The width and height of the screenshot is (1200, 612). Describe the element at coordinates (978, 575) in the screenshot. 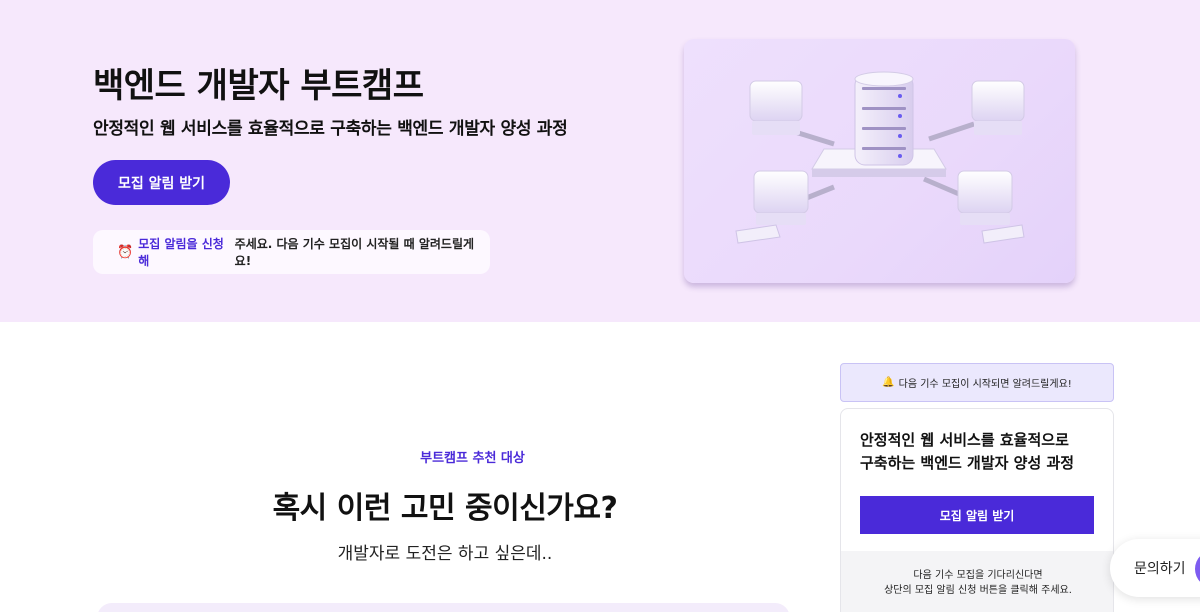

I see `card-footer-line-1: 다음 기수 모집을 기다리신다면` at that location.